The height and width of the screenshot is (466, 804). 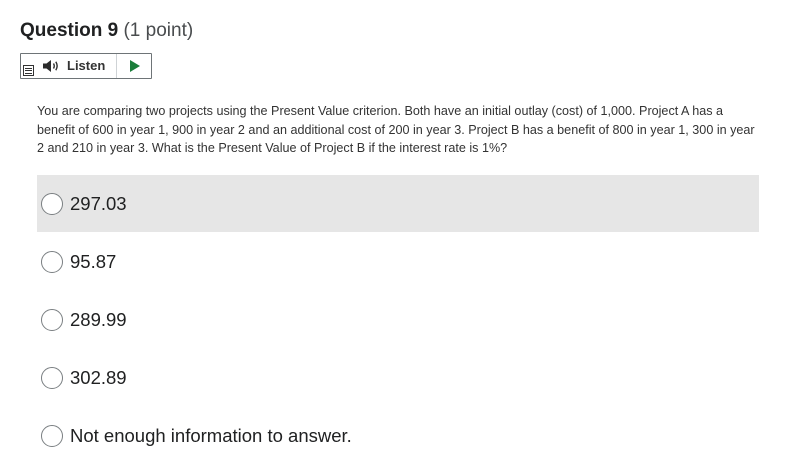 What do you see at coordinates (28, 70) in the screenshot?
I see `menu-icon` at bounding box center [28, 70].